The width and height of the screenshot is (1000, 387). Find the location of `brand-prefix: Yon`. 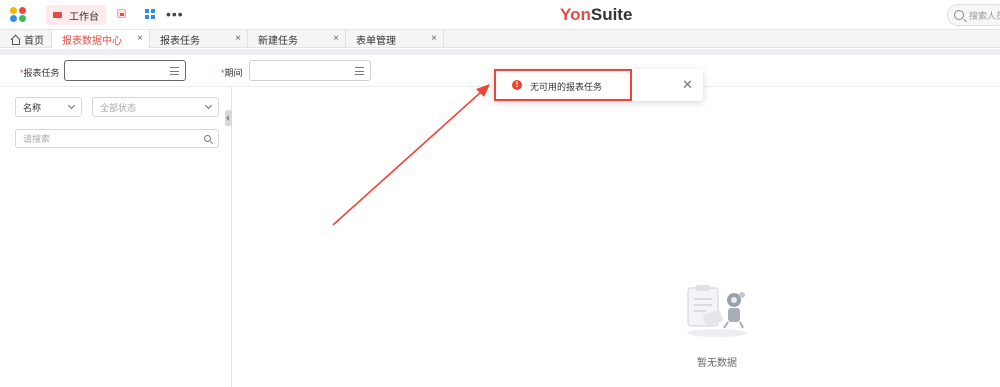

brand-prefix: Yon is located at coordinates (575, 14).